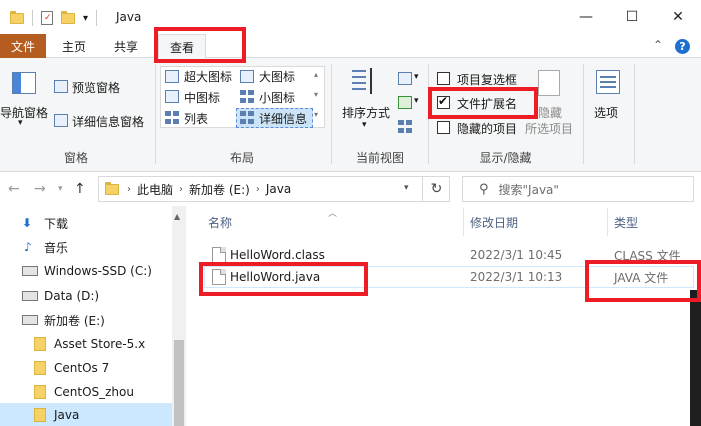  What do you see at coordinates (405, 126) in the screenshot?
I see `size-columns-icon` at bounding box center [405, 126].